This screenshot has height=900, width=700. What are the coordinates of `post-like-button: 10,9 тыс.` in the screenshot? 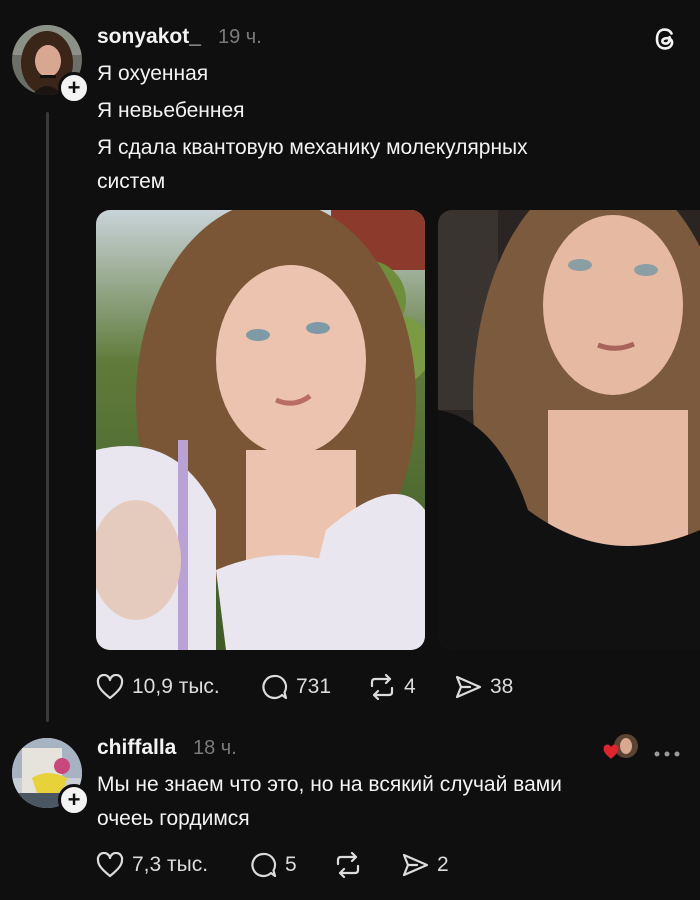 It's located at (158, 687).